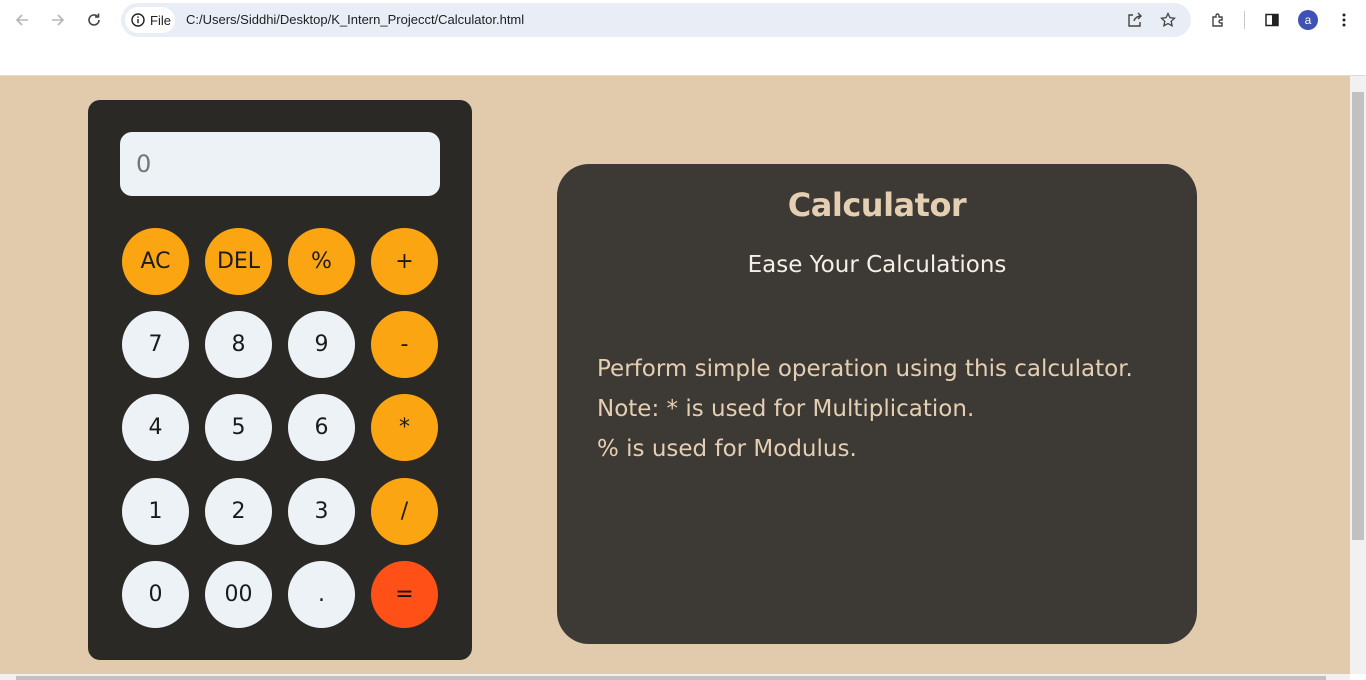 The height and width of the screenshot is (680, 1366). What do you see at coordinates (238, 261) in the screenshot?
I see `delete-button: DEL` at bounding box center [238, 261].